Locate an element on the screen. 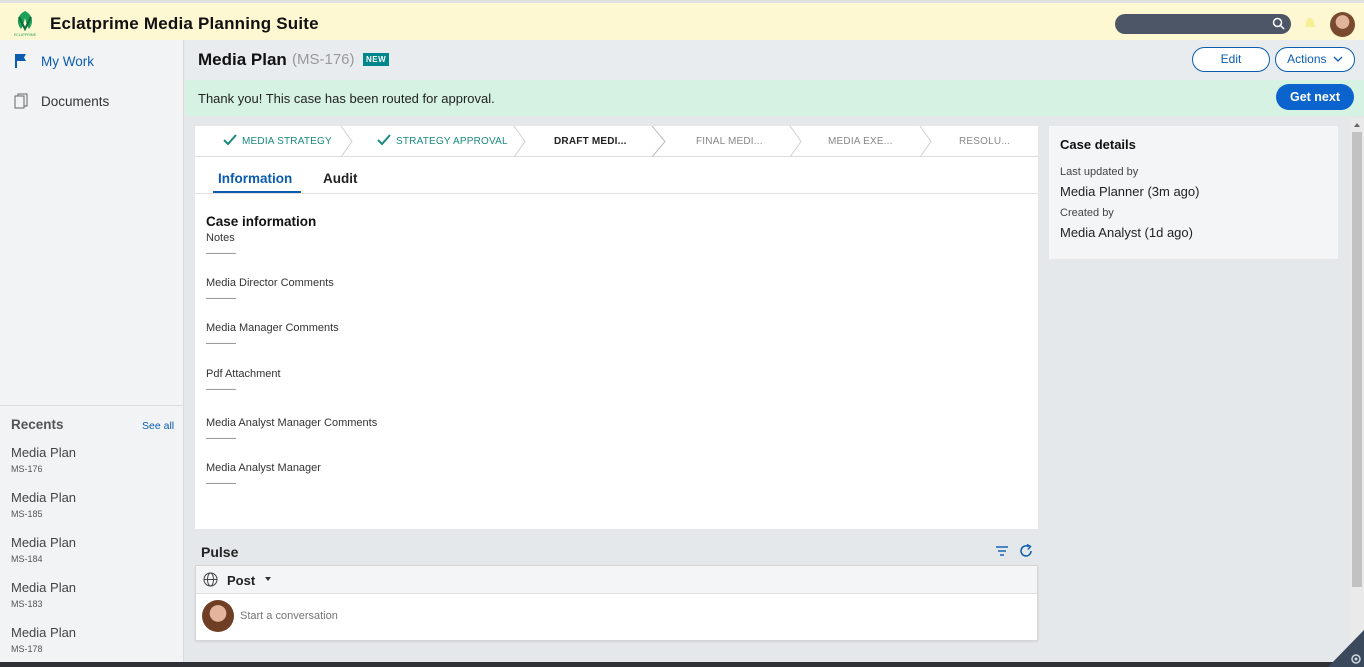  notification-bell-icon is located at coordinates (1310, 24).